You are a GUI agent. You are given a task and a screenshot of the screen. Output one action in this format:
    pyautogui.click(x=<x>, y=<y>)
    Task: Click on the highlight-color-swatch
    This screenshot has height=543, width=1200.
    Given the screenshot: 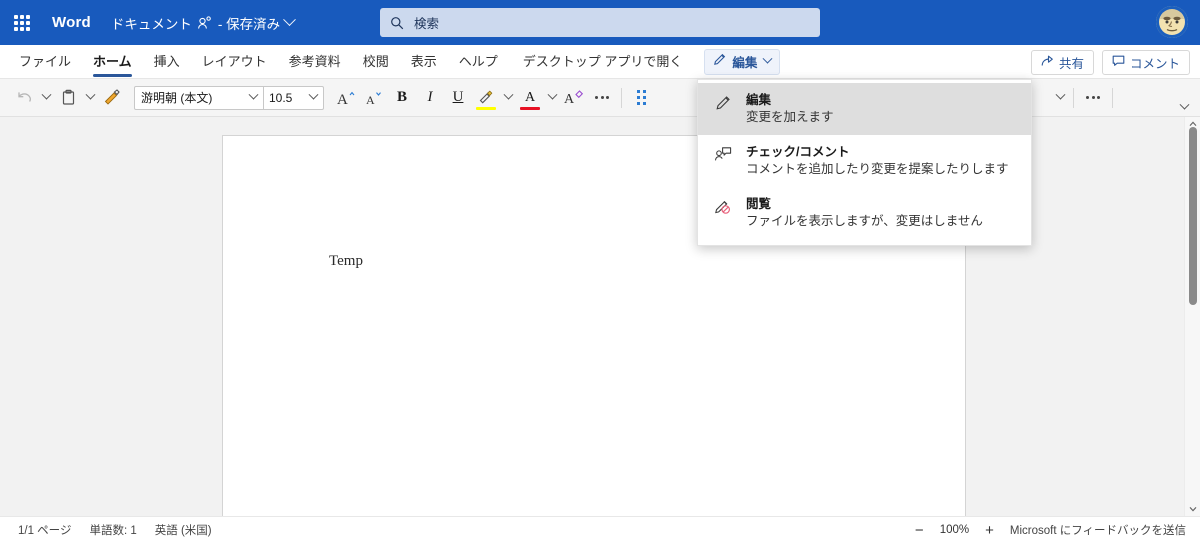 What is the action you would take?
    pyautogui.click(x=486, y=108)
    